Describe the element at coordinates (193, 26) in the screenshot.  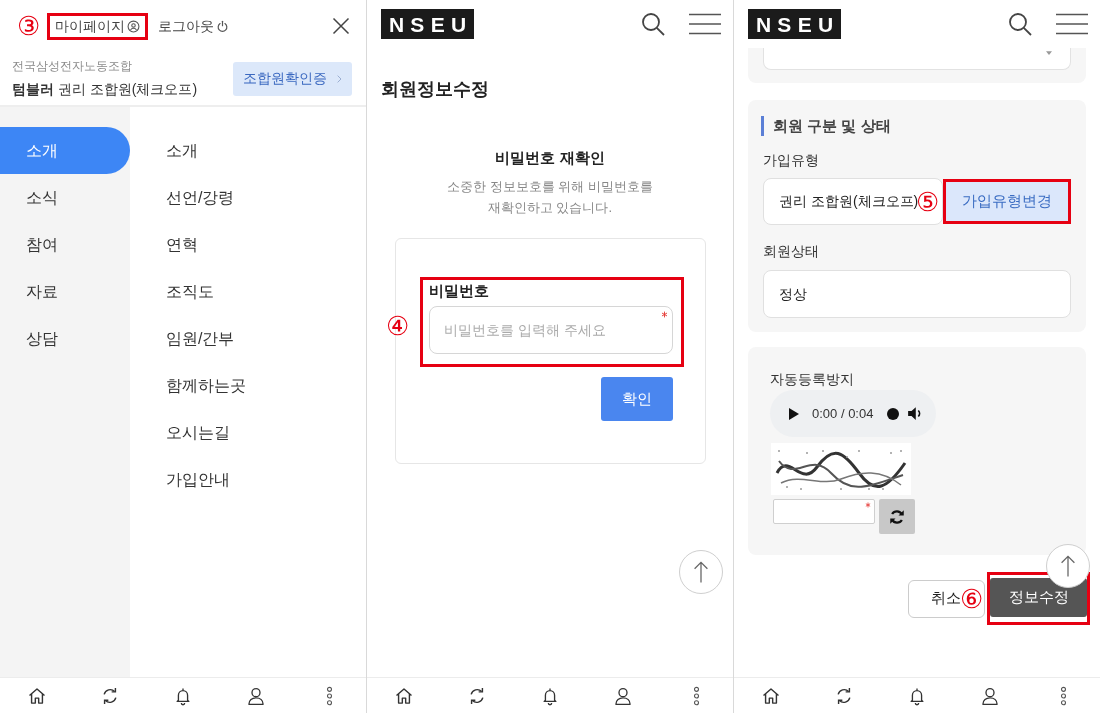
I see `logout-link: 로그아웃` at that location.